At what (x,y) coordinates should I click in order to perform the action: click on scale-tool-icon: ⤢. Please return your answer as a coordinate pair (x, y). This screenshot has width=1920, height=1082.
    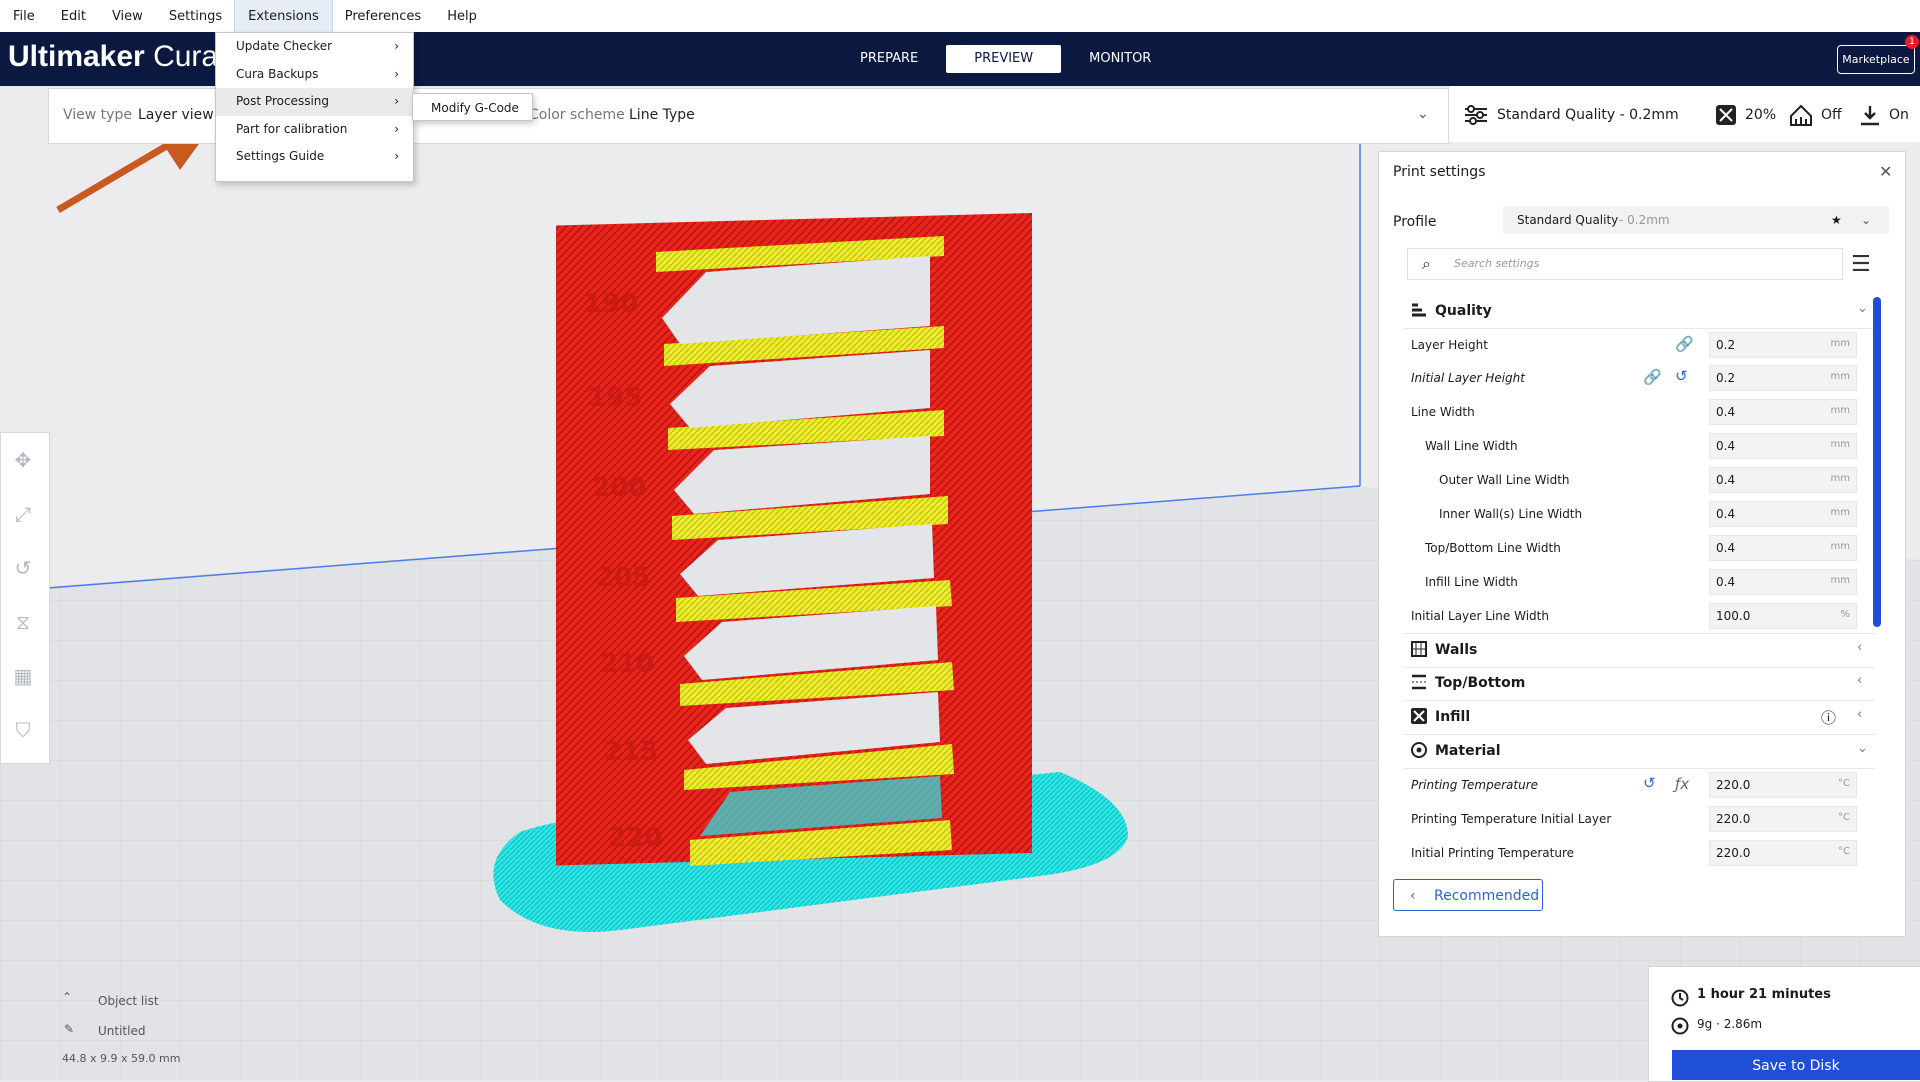
    Looking at the image, I should click on (23, 514).